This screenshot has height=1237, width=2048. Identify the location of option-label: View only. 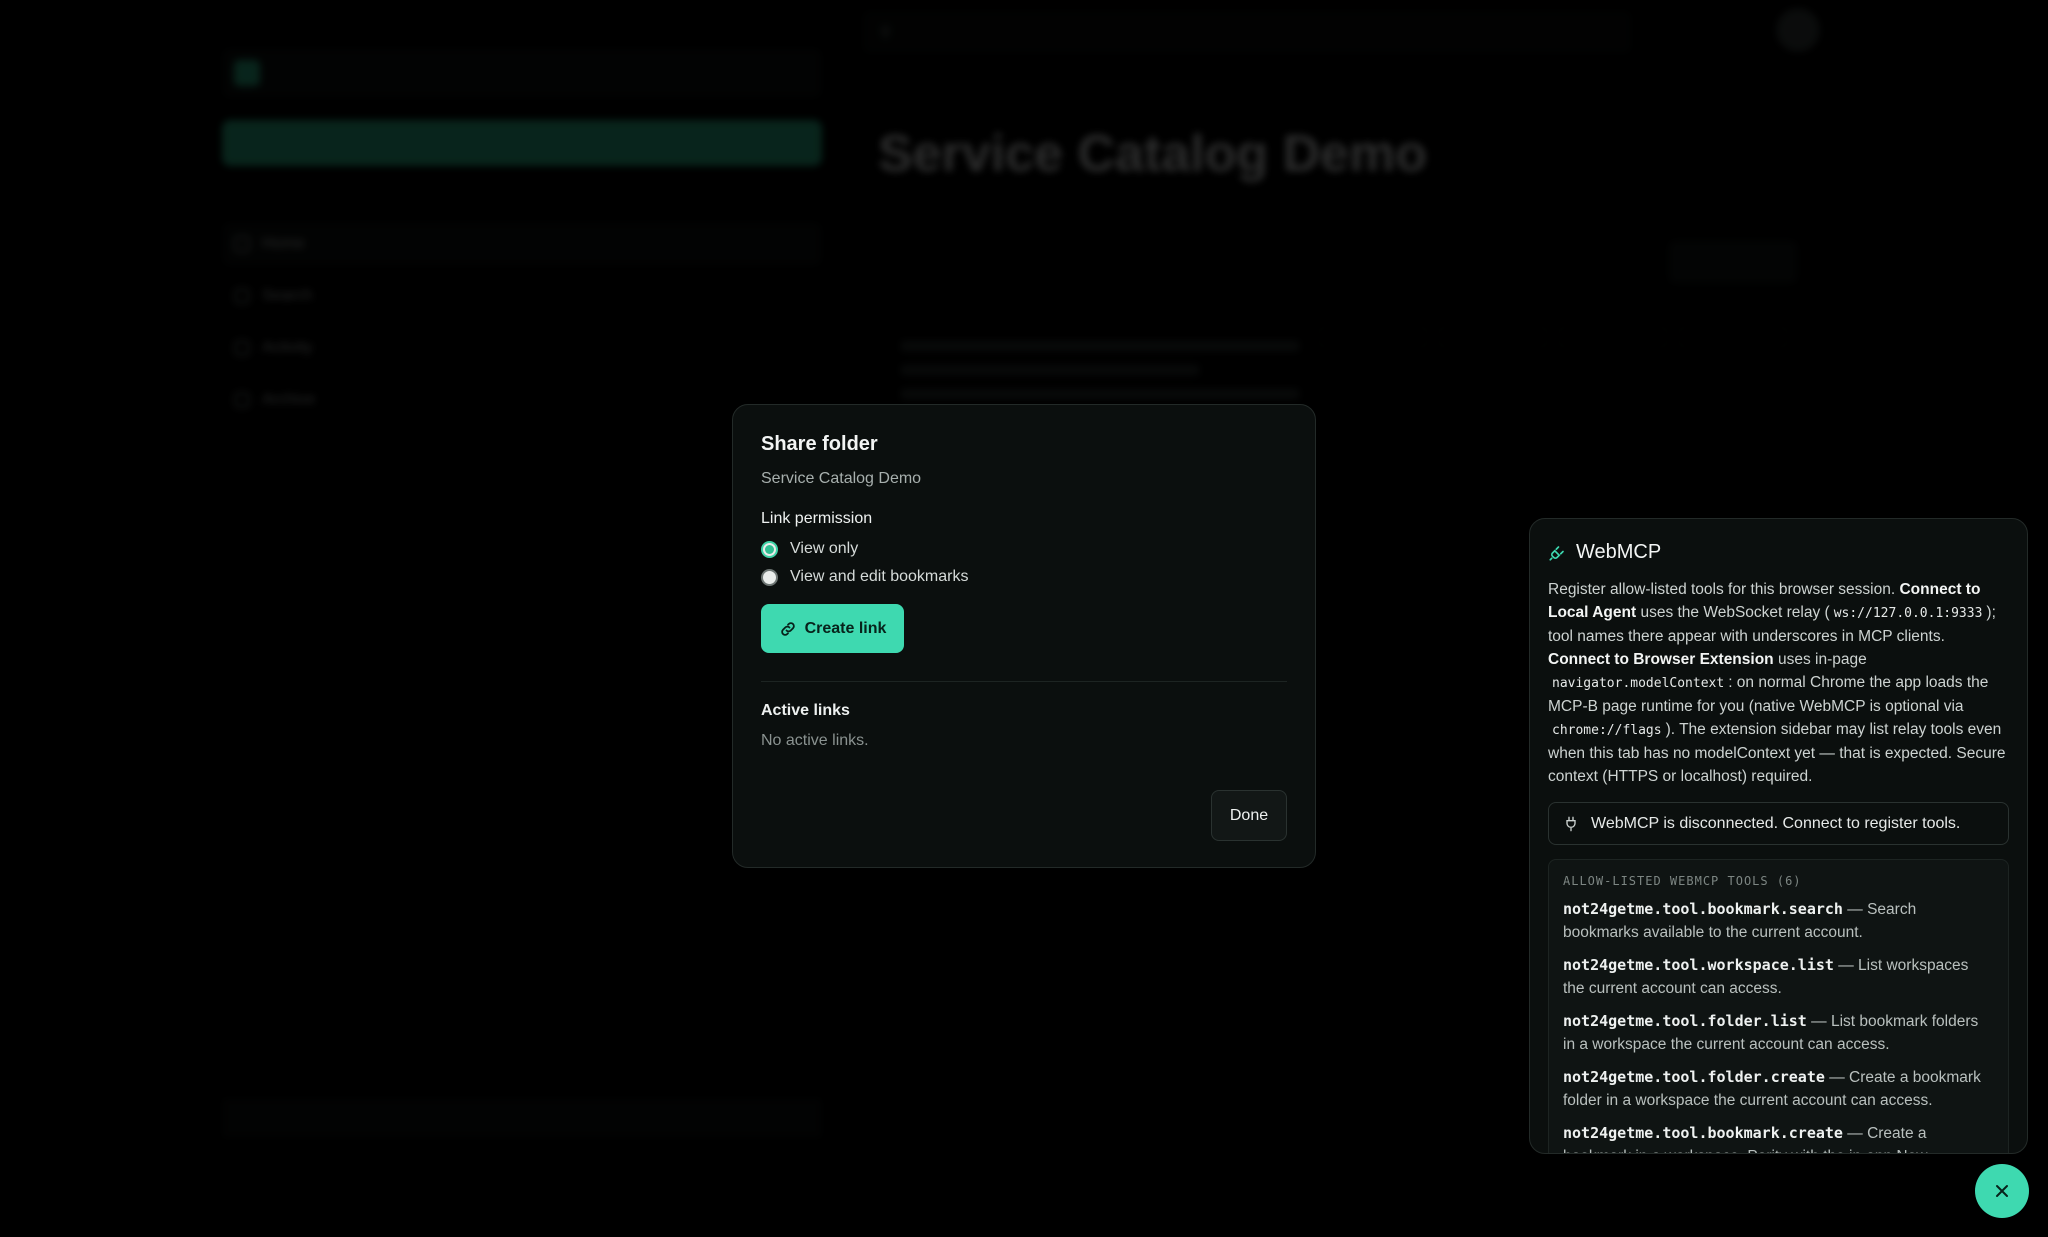
(824, 548).